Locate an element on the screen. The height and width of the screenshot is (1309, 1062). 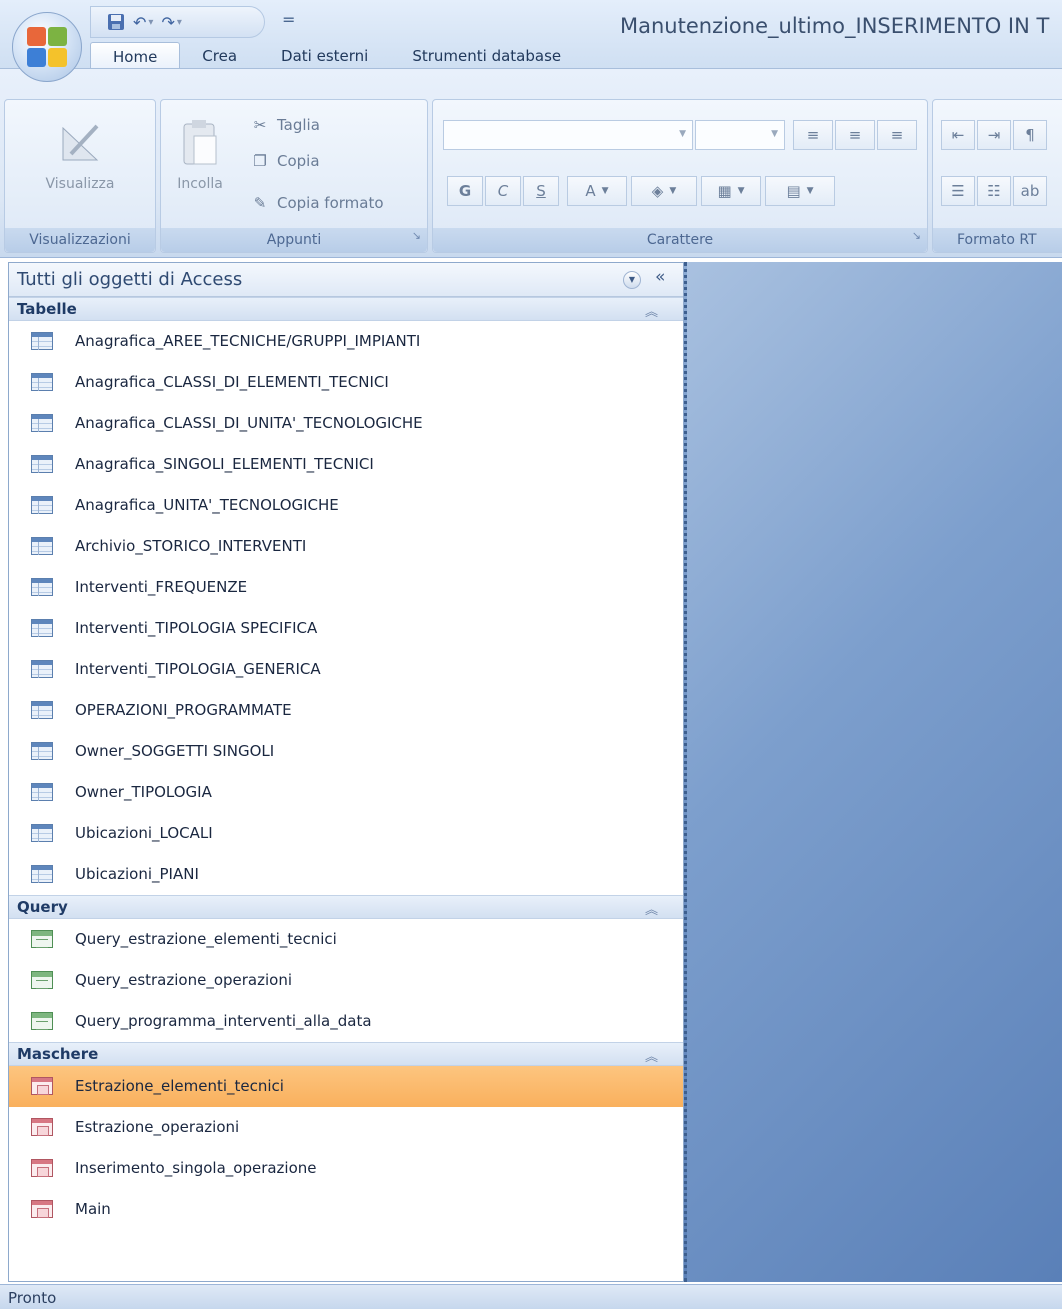
qat-customize-button: = is located at coordinates (288, 19).